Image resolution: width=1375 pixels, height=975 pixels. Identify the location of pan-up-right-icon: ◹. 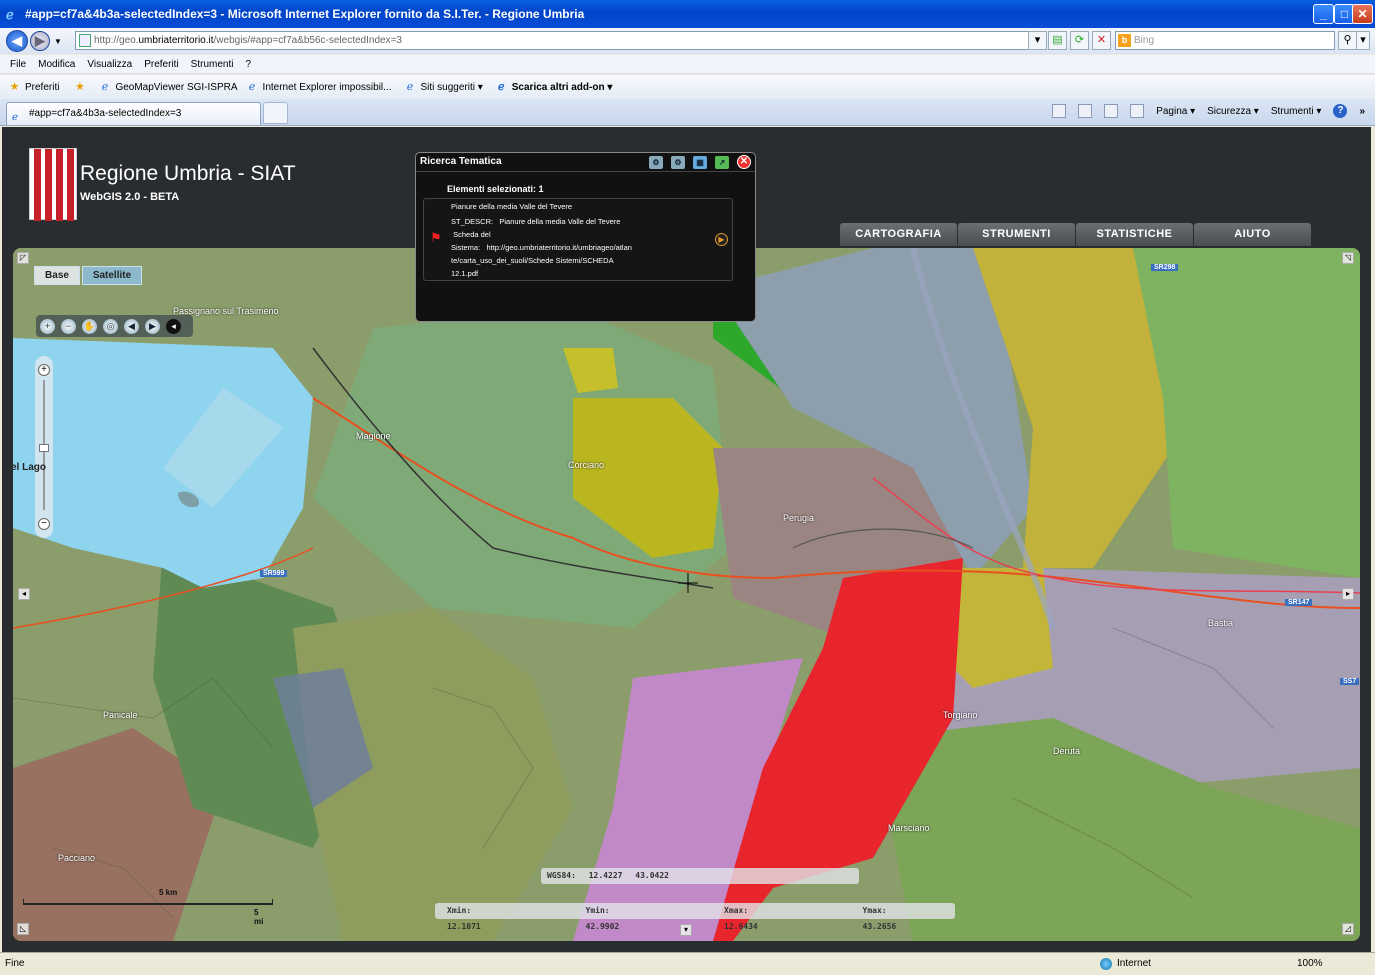
(1348, 258).